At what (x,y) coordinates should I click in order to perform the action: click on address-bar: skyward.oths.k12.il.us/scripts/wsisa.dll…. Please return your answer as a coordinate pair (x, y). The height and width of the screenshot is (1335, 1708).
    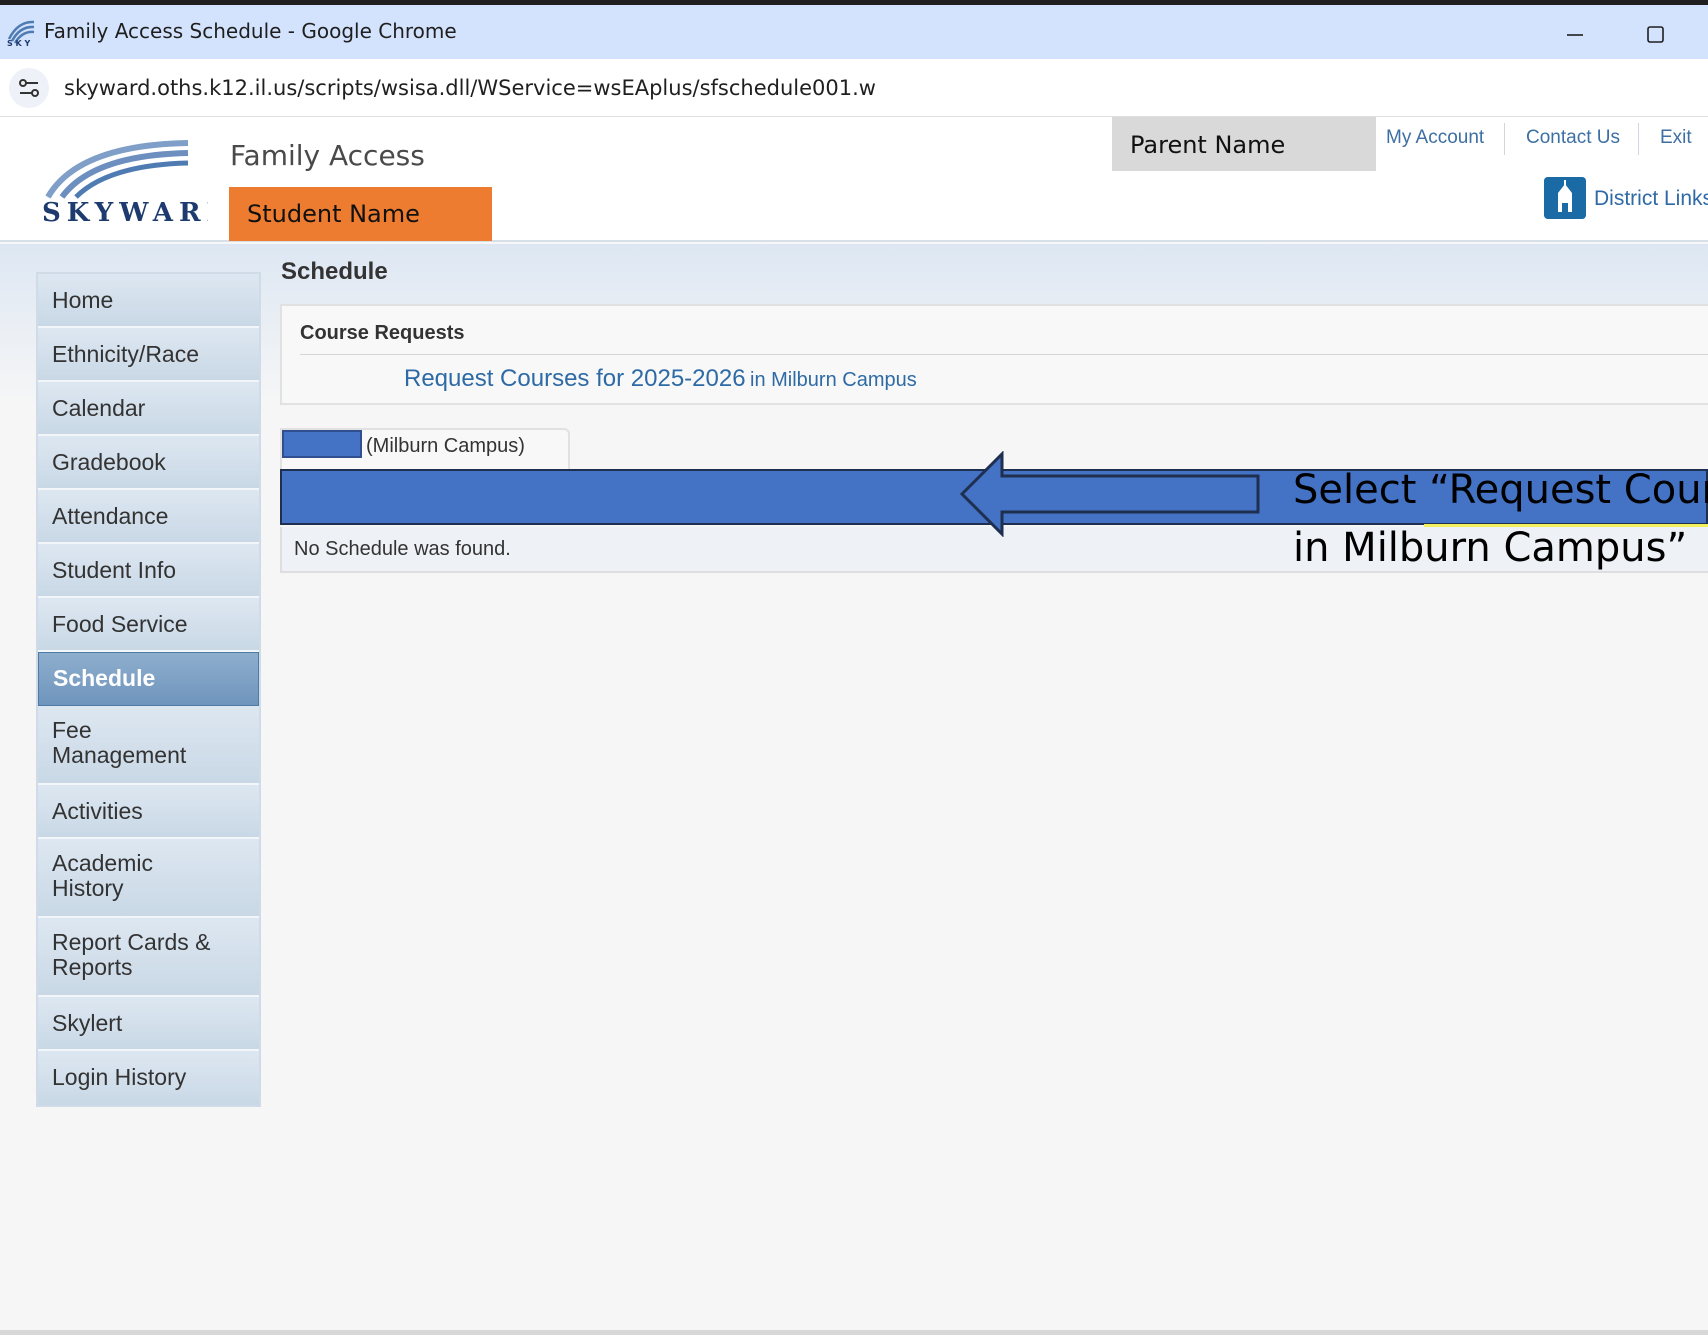
    Looking at the image, I should click on (854, 88).